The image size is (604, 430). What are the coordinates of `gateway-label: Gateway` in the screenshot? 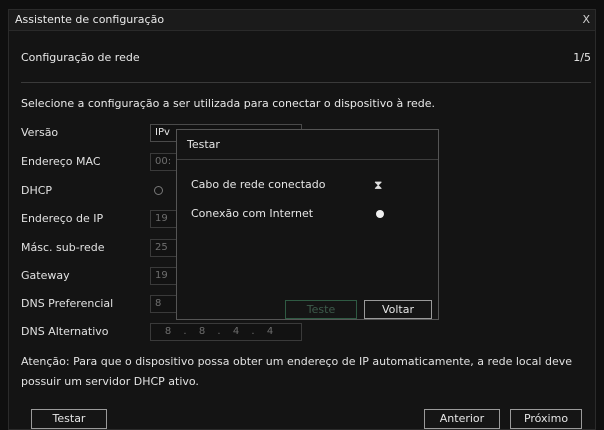 It's located at (45, 275).